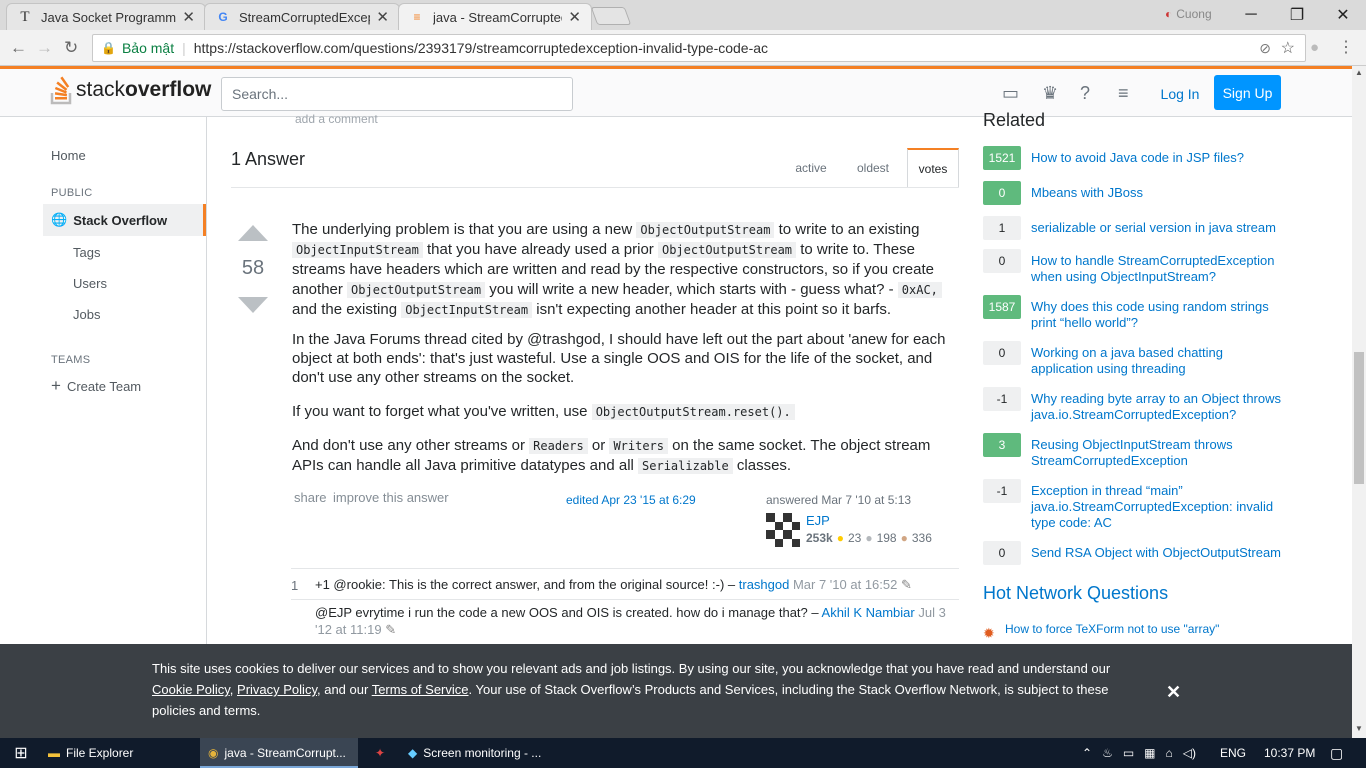 Image resolution: width=1366 pixels, height=768 pixels. I want to click on browser-tab-1: T Java Socket Programming ✕, so click(106, 16).